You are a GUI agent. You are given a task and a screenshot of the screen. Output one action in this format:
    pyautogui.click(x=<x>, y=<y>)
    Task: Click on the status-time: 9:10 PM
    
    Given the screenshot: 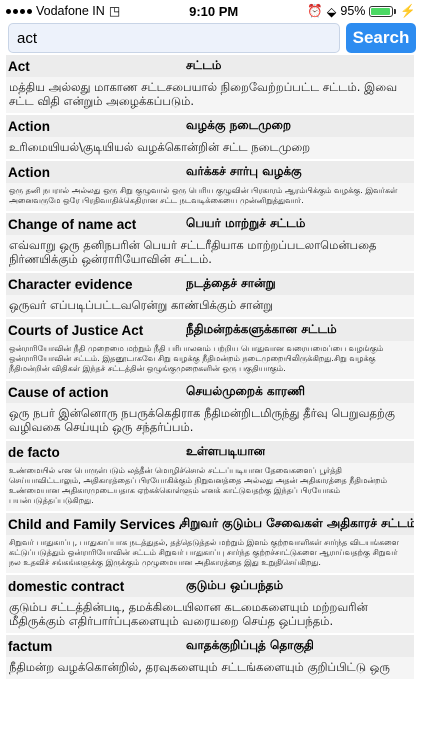 What is the action you would take?
    pyautogui.click(x=214, y=11)
    